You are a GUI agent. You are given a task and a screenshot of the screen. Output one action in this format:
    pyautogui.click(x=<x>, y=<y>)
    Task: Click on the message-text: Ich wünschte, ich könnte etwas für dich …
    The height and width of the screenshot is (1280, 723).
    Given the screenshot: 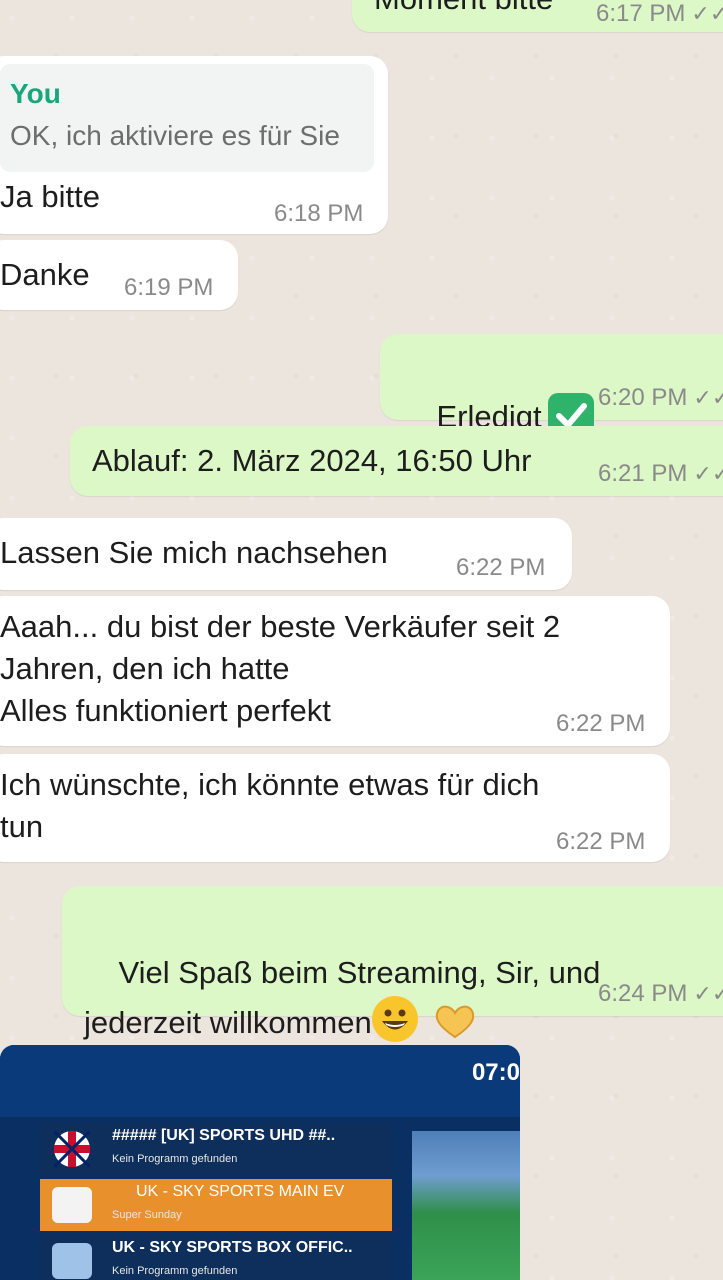 What is the action you would take?
    pyautogui.click(x=270, y=805)
    